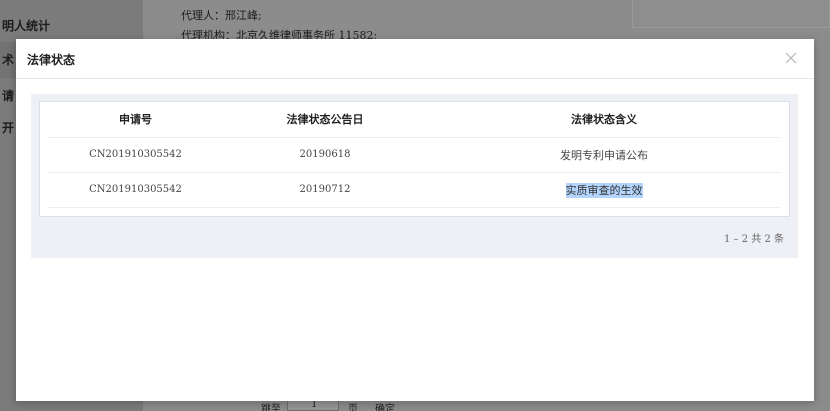 Image resolution: width=830 pixels, height=411 pixels. What do you see at coordinates (325, 155) in the screenshot?
I see `cell-announcement-date: 20190618` at bounding box center [325, 155].